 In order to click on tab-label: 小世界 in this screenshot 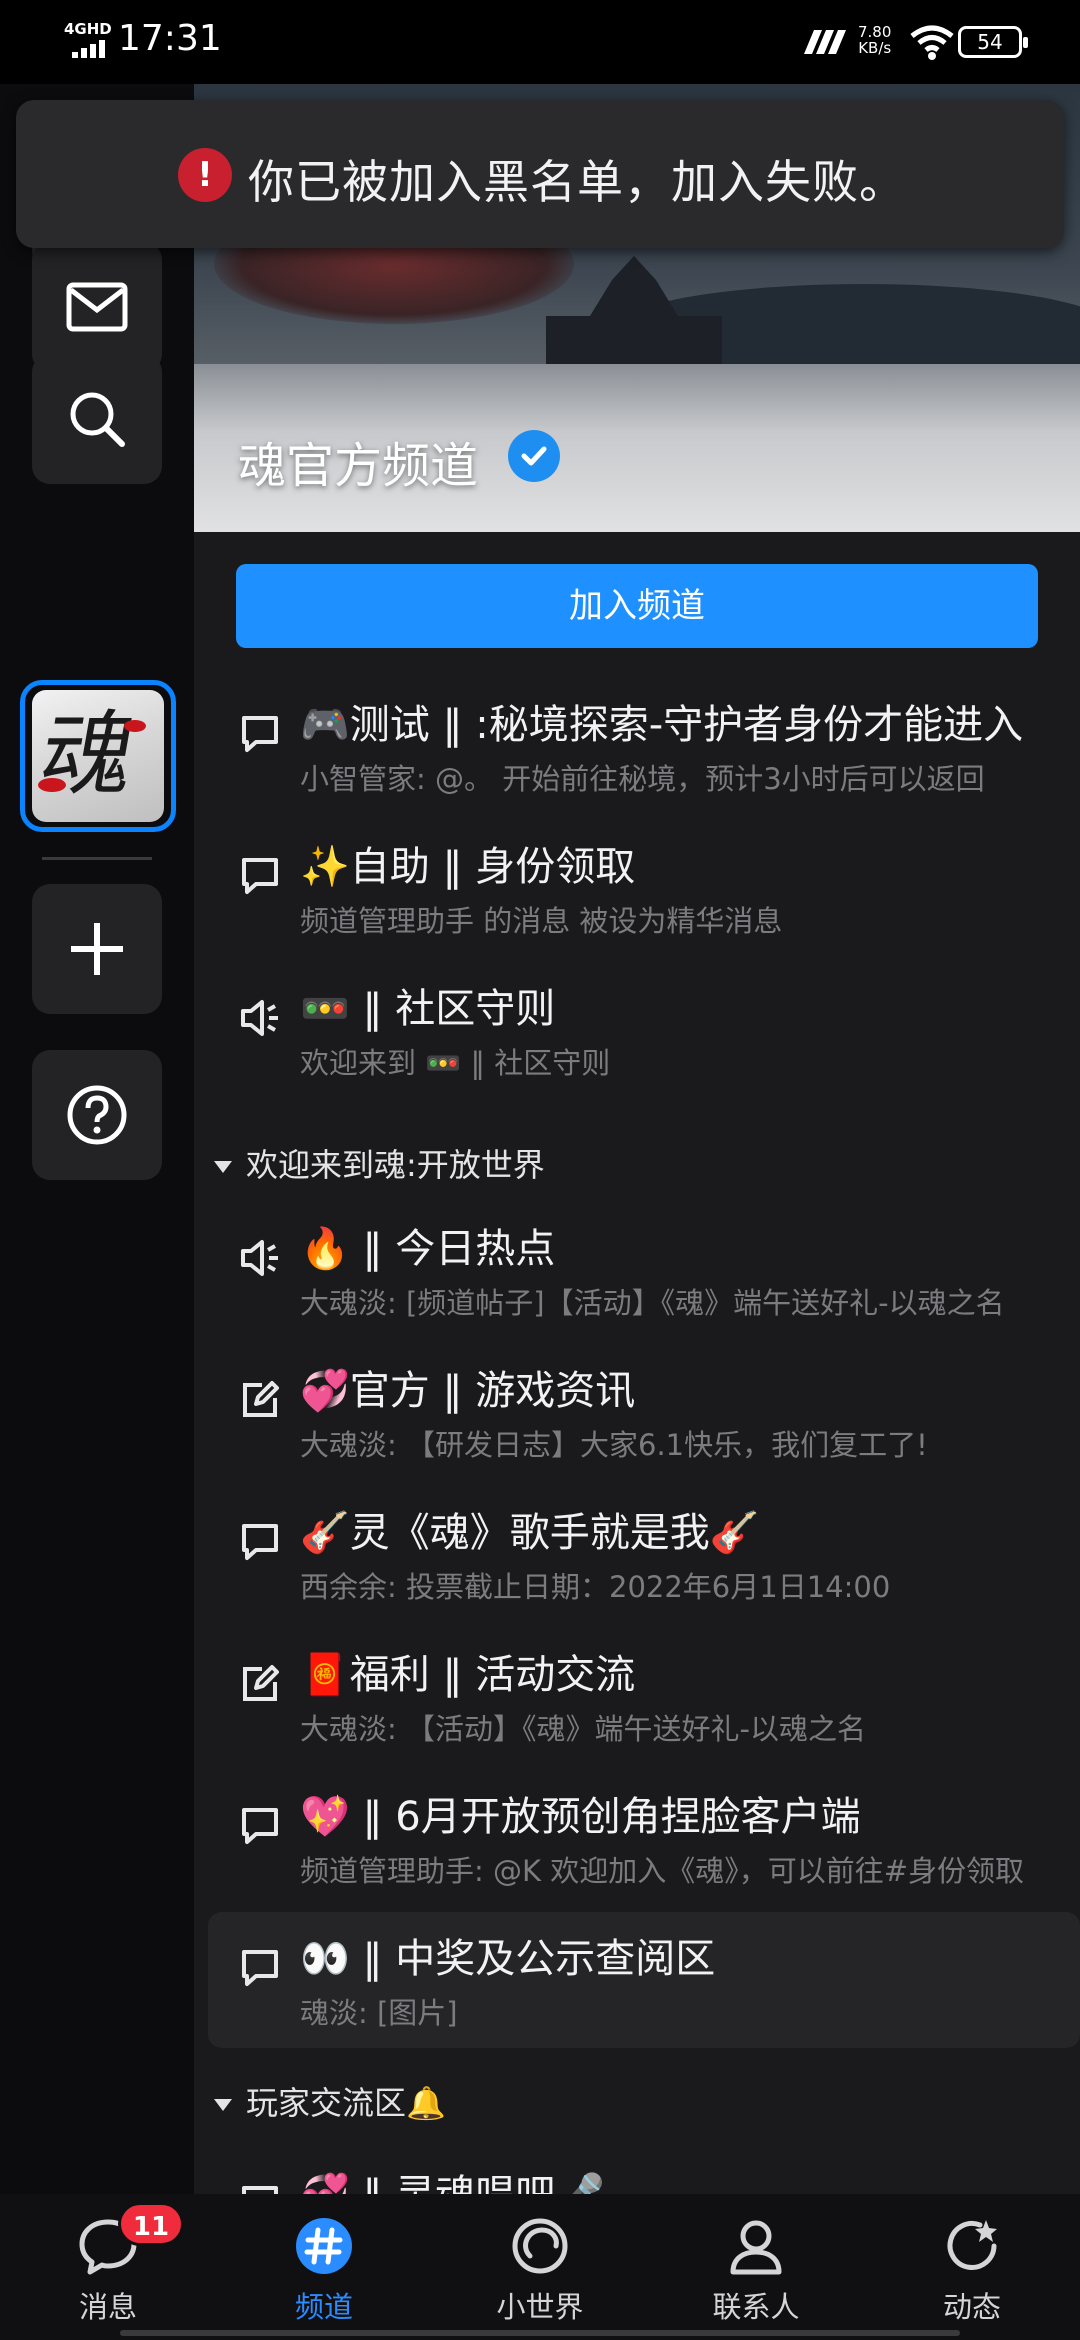, I will do `click(540, 2307)`.